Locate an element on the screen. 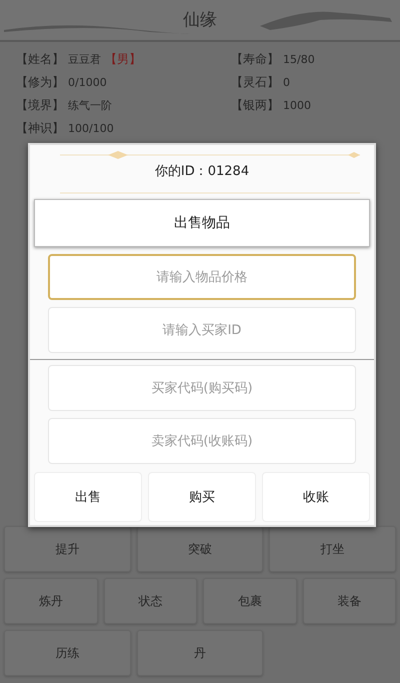 The width and height of the screenshot is (400, 683). player-id-text: 你的ID：01284 is located at coordinates (202, 171).